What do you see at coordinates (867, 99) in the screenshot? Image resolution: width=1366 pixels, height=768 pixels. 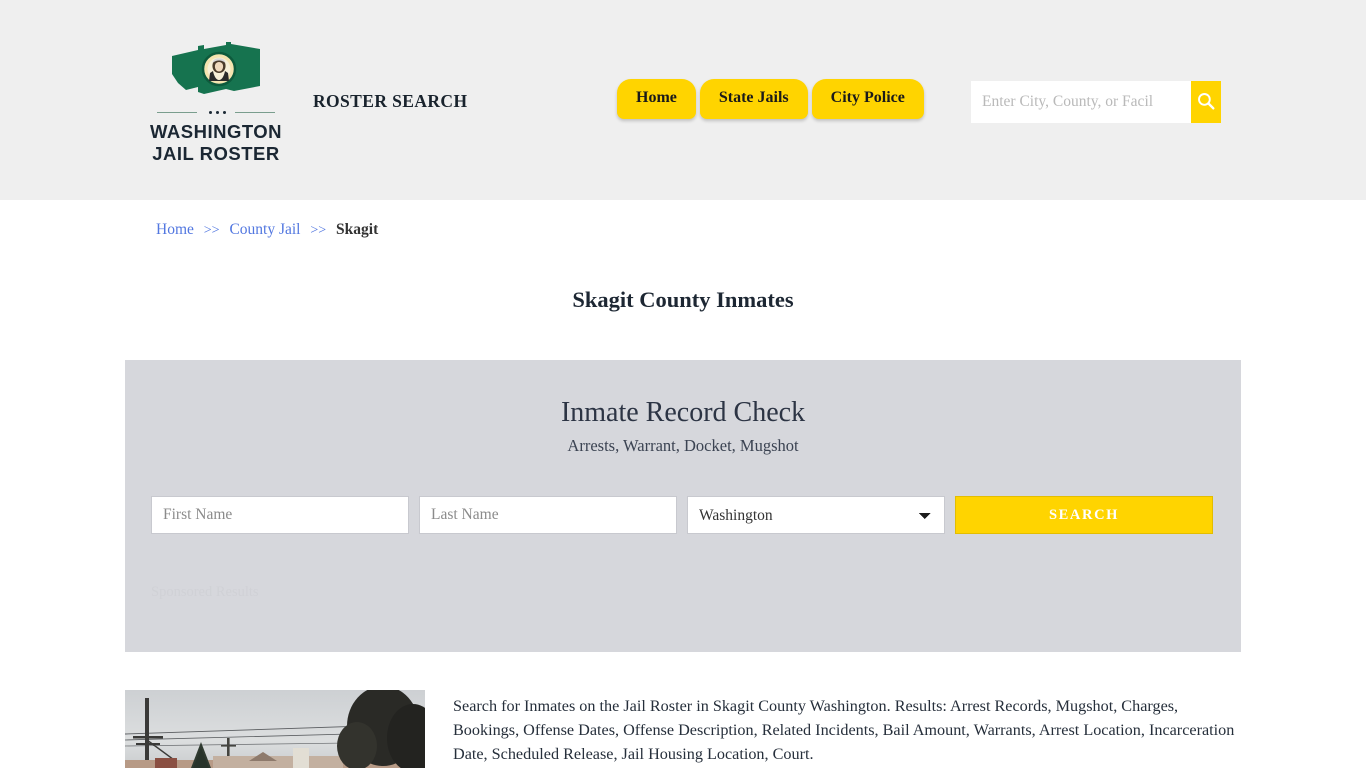 I see `nav-city-police: City Police` at bounding box center [867, 99].